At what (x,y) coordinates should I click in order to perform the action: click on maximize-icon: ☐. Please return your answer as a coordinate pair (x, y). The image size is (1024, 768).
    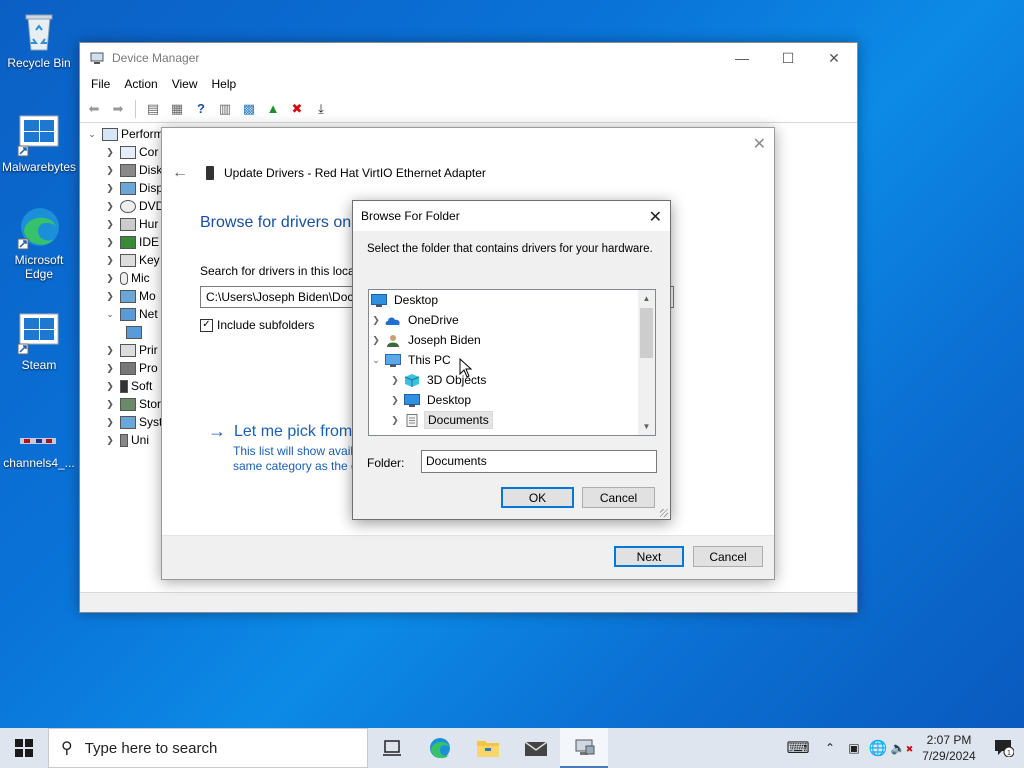
    Looking at the image, I should click on (788, 57).